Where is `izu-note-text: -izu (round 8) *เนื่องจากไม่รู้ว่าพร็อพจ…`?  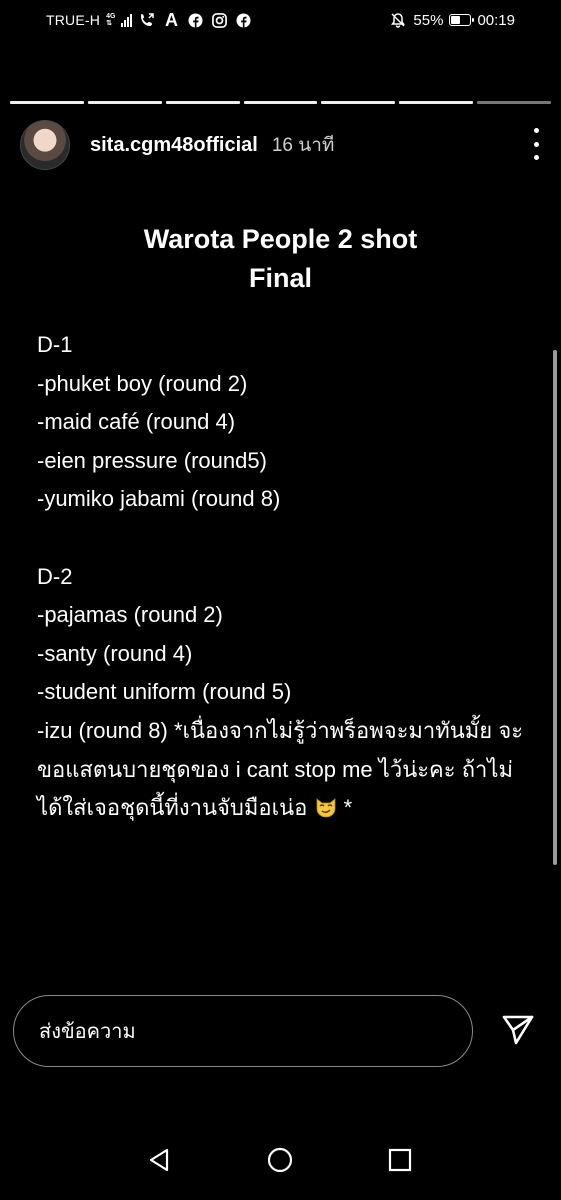
izu-note-text: -izu (round 8) *เนื่องจากไม่รู้ว่าพร็อพจ… is located at coordinates (280, 769).